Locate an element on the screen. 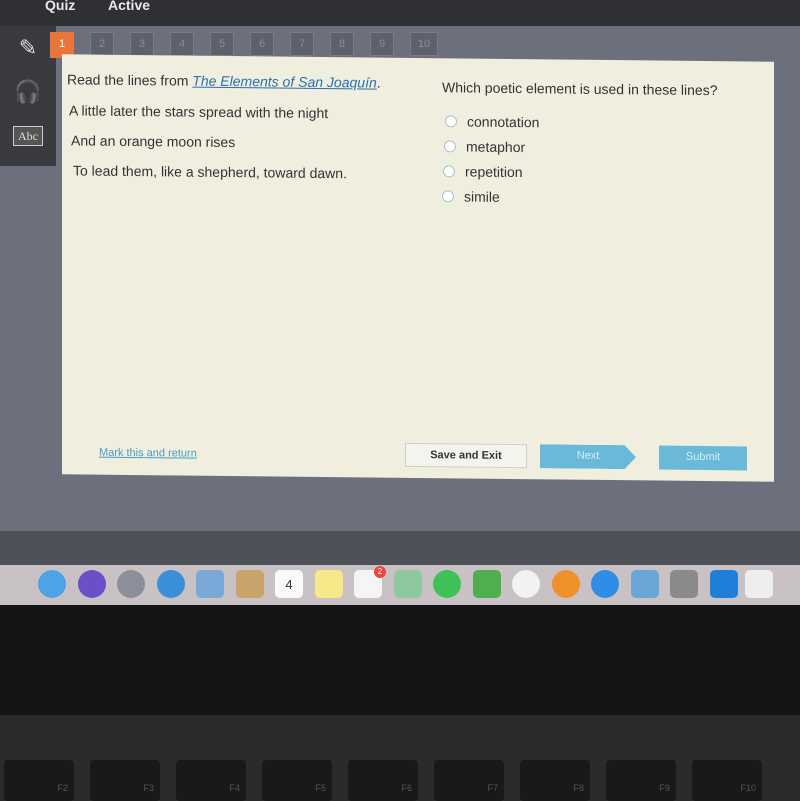 The image size is (800, 801). question-tab-3: 3 is located at coordinates (142, 44).